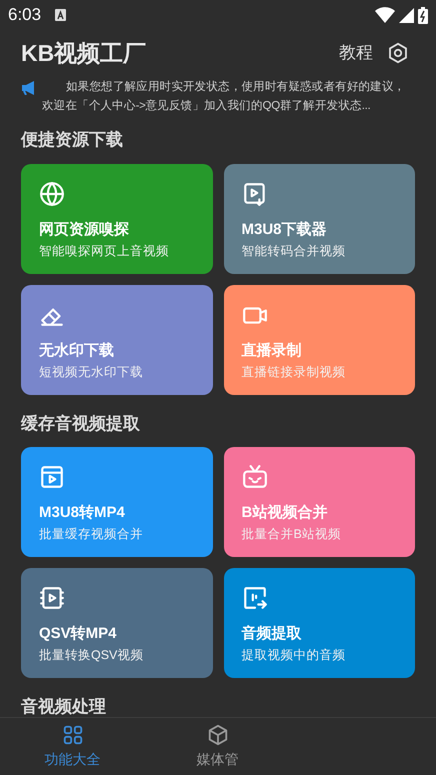  I want to click on feature-card: QSV转MP4 批量转换QSV视频, so click(116, 623).